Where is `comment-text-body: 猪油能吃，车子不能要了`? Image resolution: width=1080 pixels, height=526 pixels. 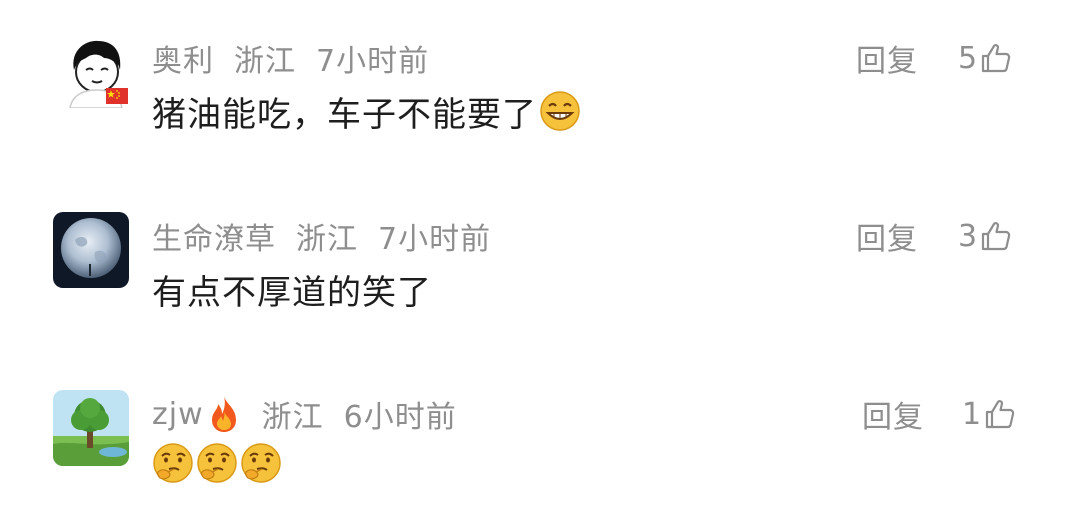
comment-text-body: 猪油能吃，车子不能要了 is located at coordinates (344, 114).